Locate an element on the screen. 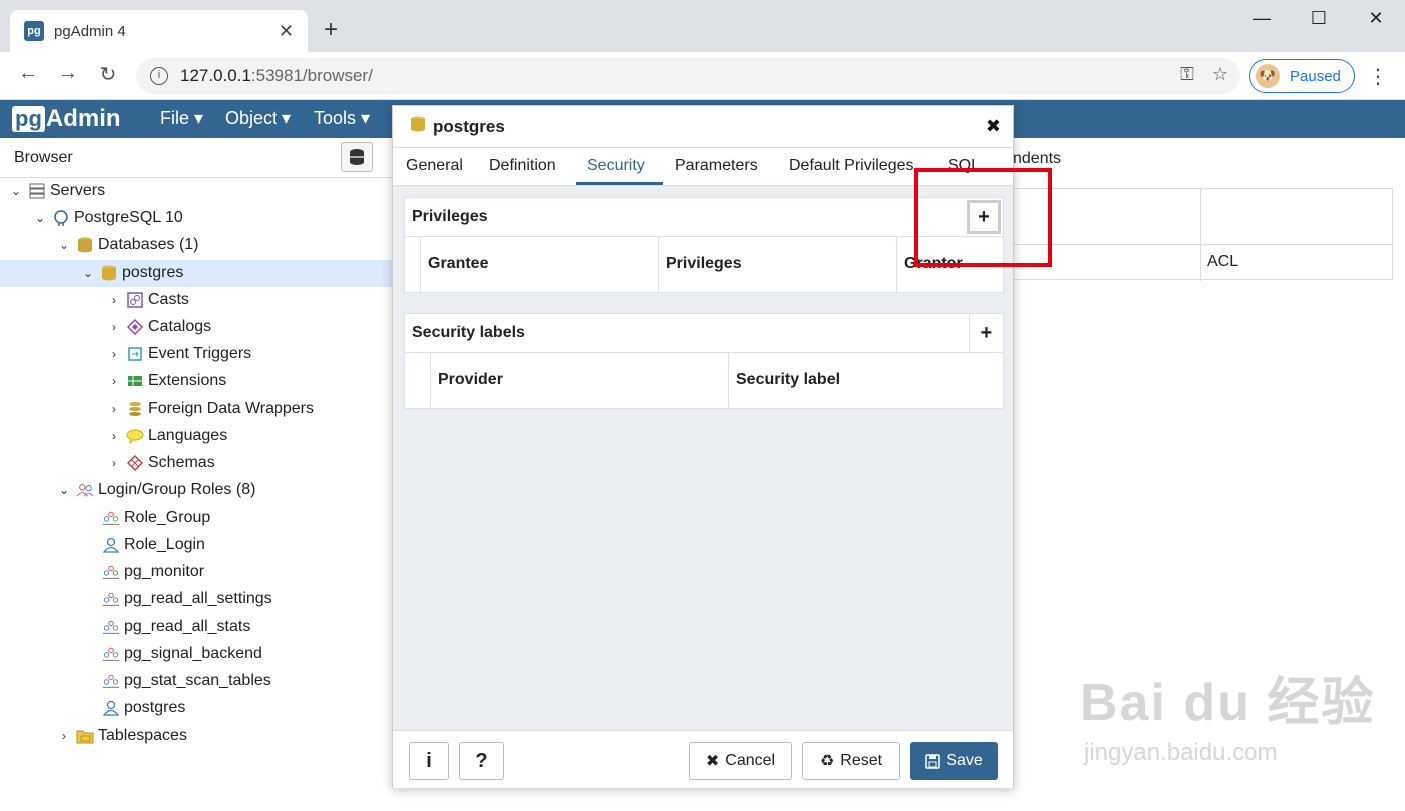 The width and height of the screenshot is (1405, 811). address-bar: i 127.0.0.1:53981/browser/ ⚿ ☆ is located at coordinates (688, 76).